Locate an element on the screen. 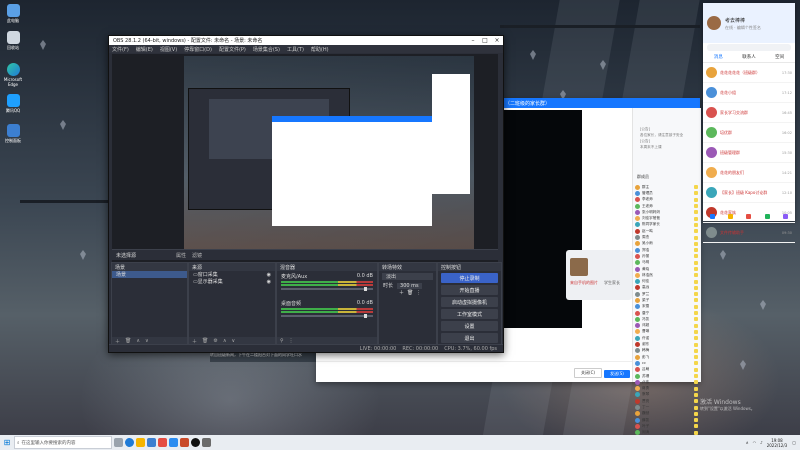 The height and width of the screenshot is (450, 800). tray-up-icon: ∧ is located at coordinates (747, 442).